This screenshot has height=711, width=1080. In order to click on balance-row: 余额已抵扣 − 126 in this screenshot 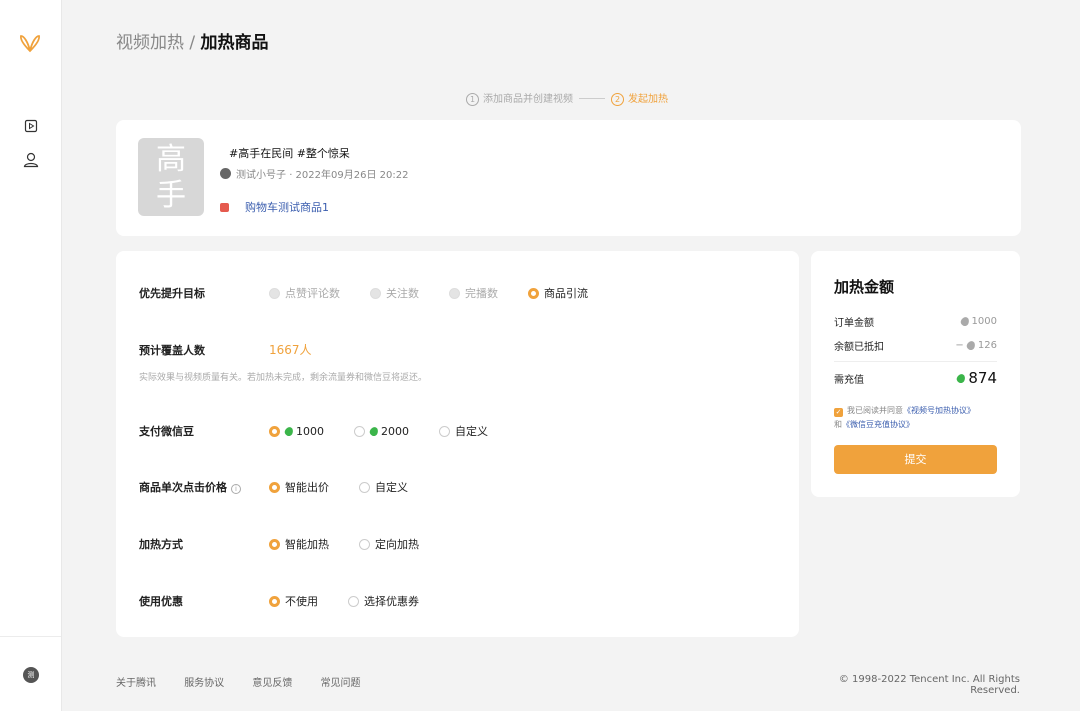, I will do `click(915, 345)`.